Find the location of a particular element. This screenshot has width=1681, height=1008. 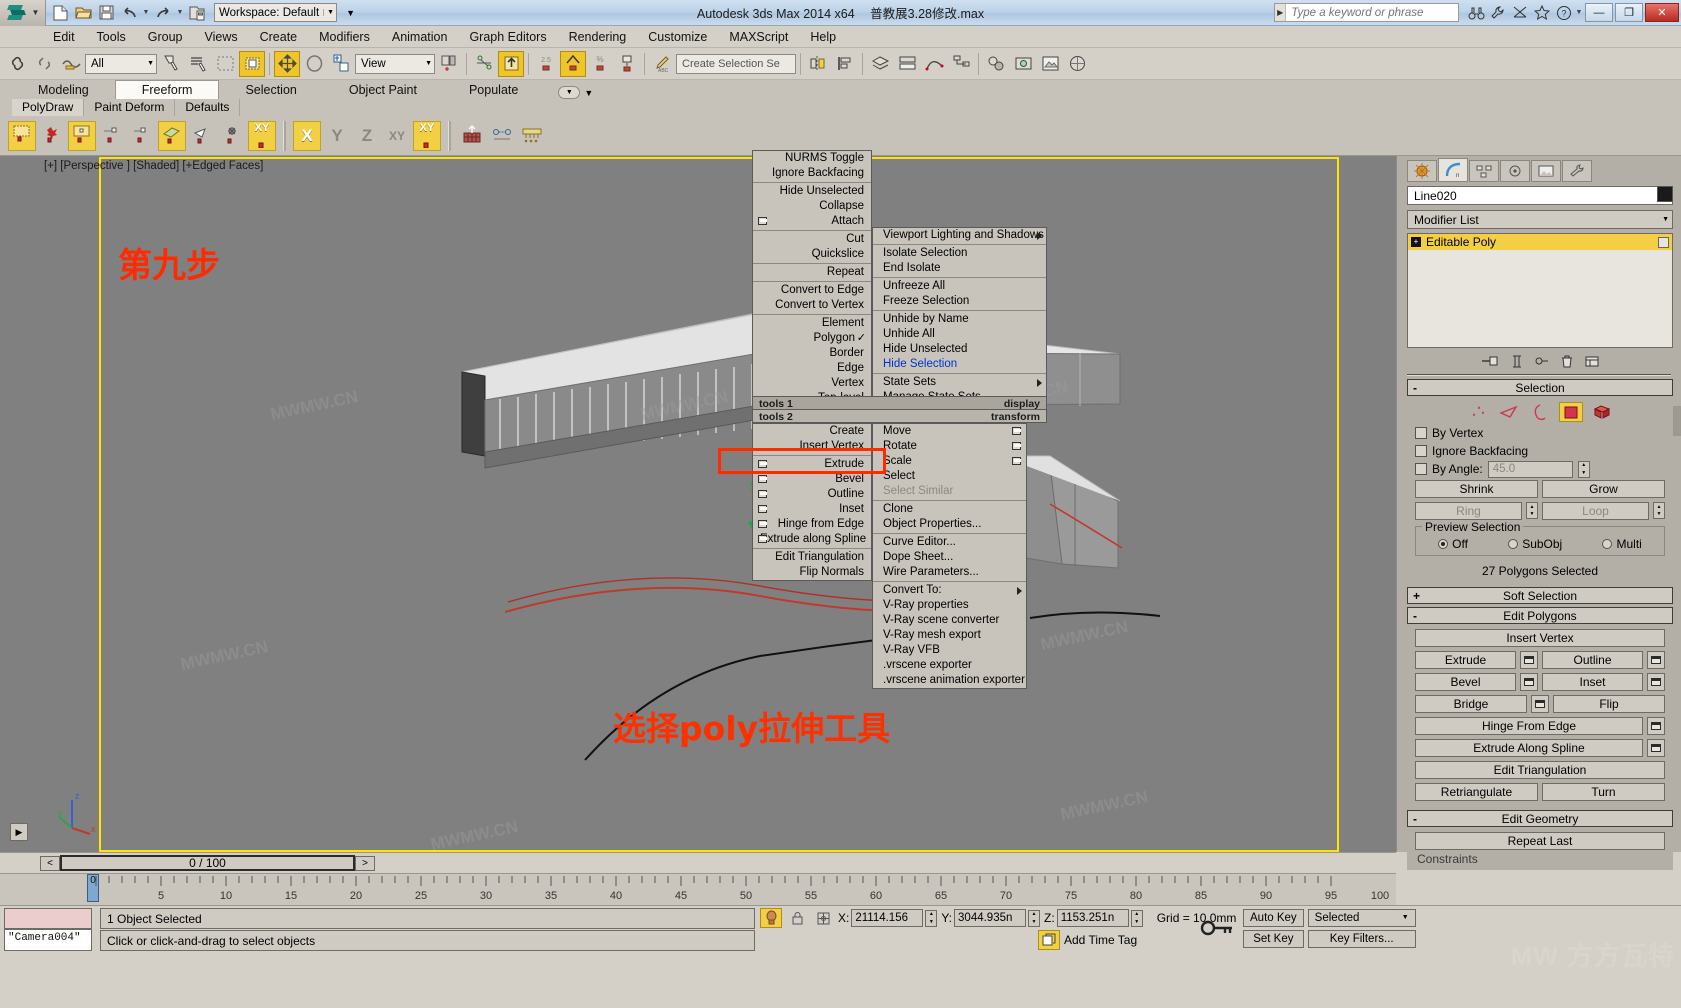

coord-z-spinner: ▲ ▼ is located at coordinates (1136, 918).